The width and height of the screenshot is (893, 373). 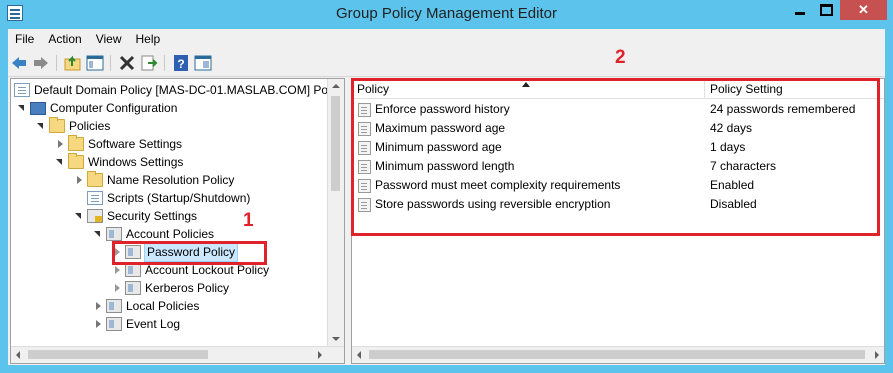 What do you see at coordinates (64, 39) in the screenshot?
I see `menu-action: Action` at bounding box center [64, 39].